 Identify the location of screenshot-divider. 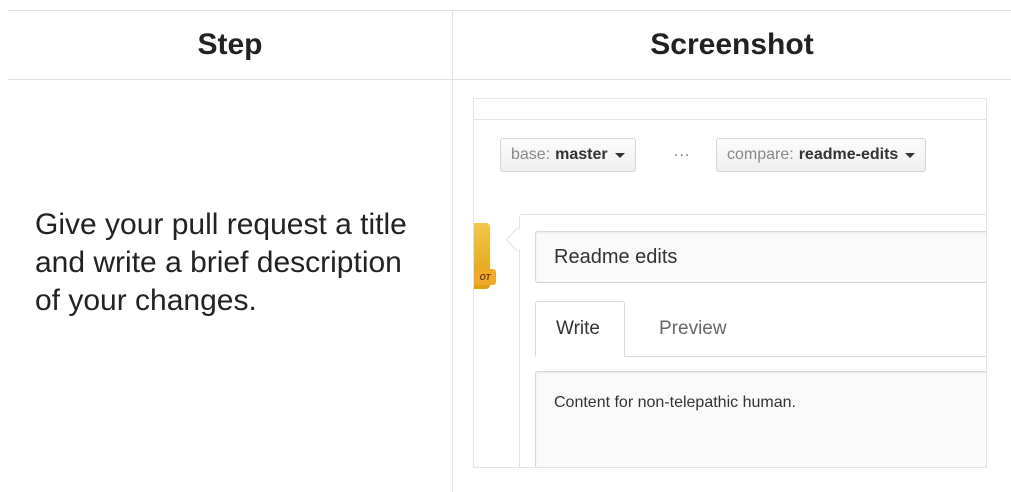
(730, 119).